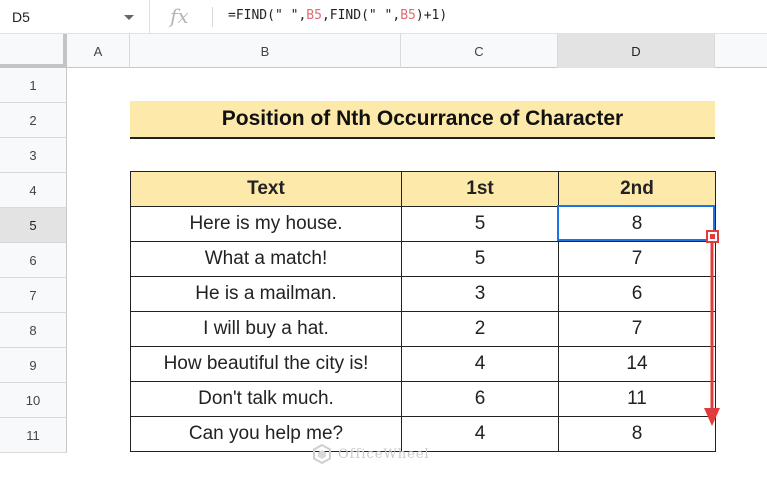  What do you see at coordinates (266, 189) in the screenshot?
I see `header-cell-text: Text` at bounding box center [266, 189].